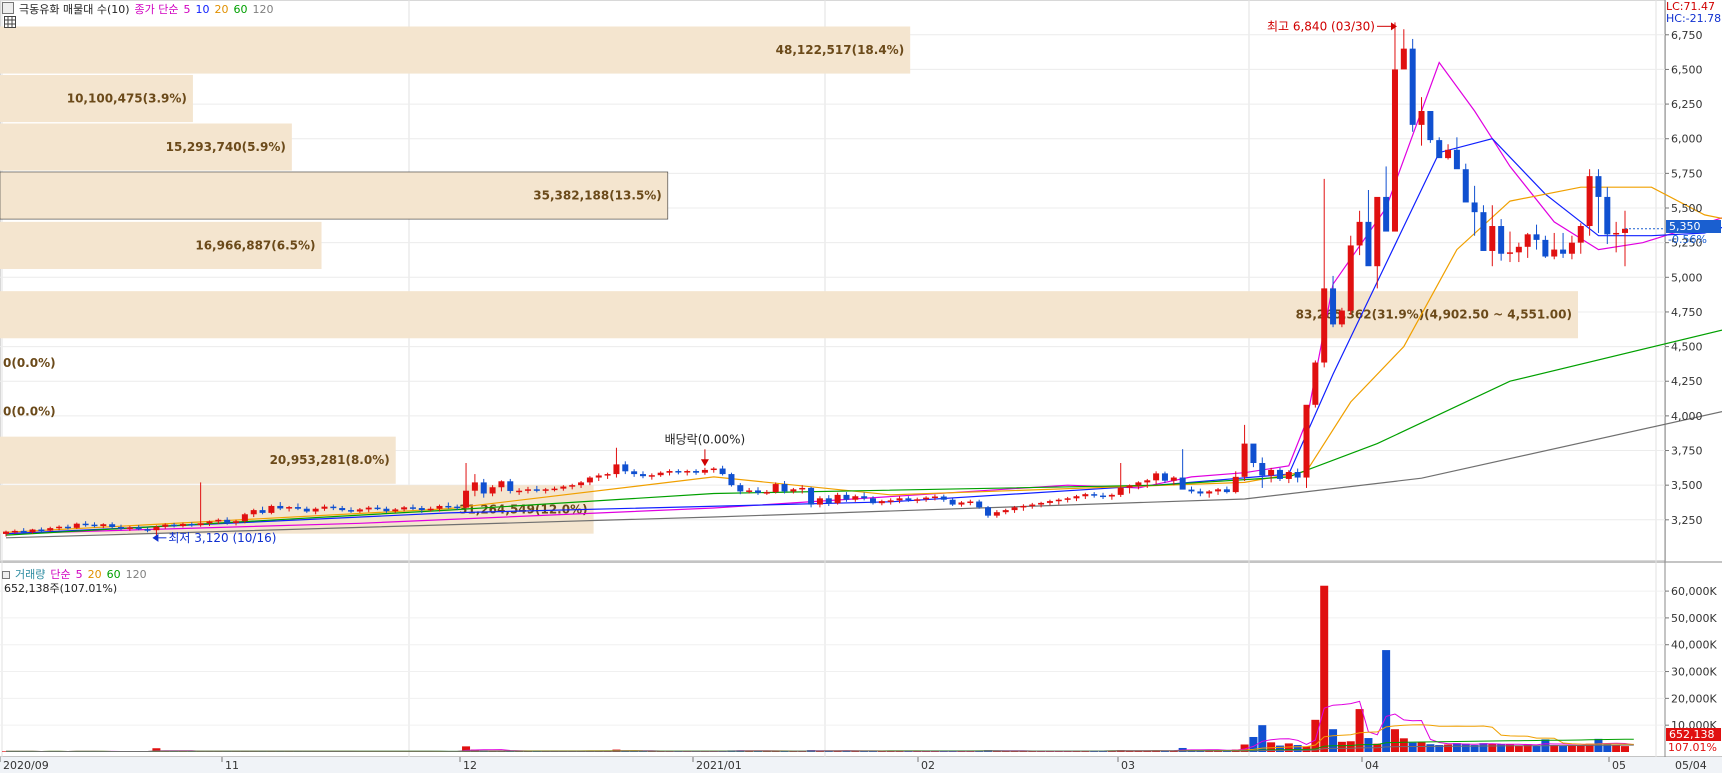  What do you see at coordinates (203, 9) in the screenshot?
I see `ma-period-10: 10` at bounding box center [203, 9].